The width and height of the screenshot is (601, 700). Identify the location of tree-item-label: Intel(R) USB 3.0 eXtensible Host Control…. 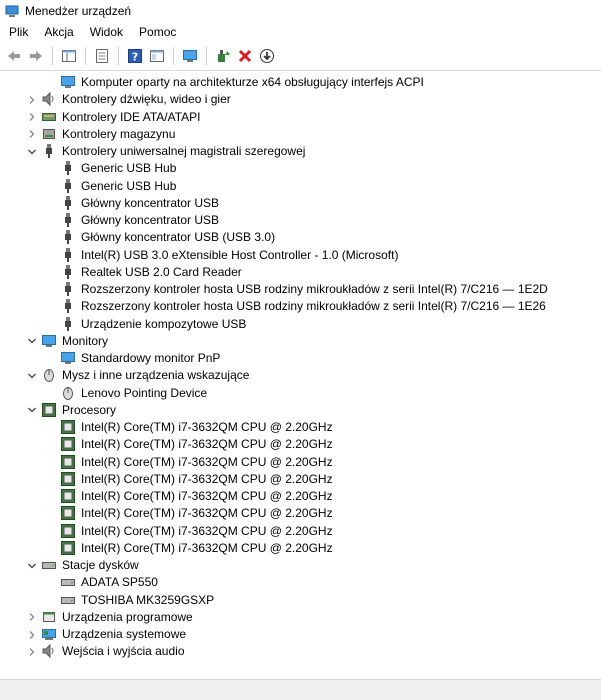
(240, 254).